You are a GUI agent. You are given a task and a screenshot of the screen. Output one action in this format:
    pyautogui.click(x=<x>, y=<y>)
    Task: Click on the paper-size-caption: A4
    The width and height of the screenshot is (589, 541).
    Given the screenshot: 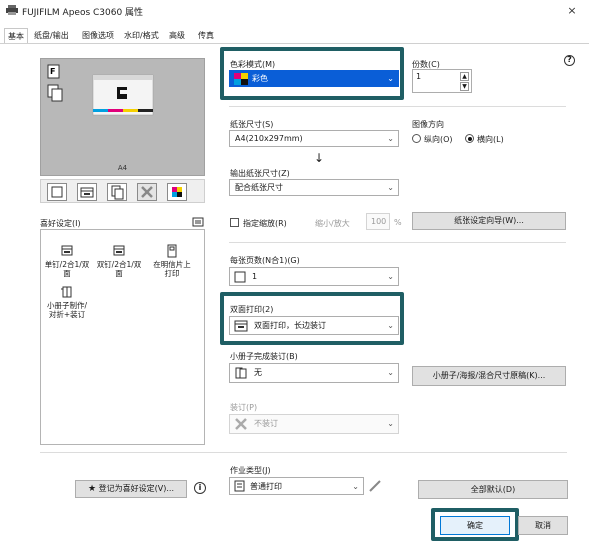 What is the action you would take?
    pyautogui.click(x=122, y=168)
    